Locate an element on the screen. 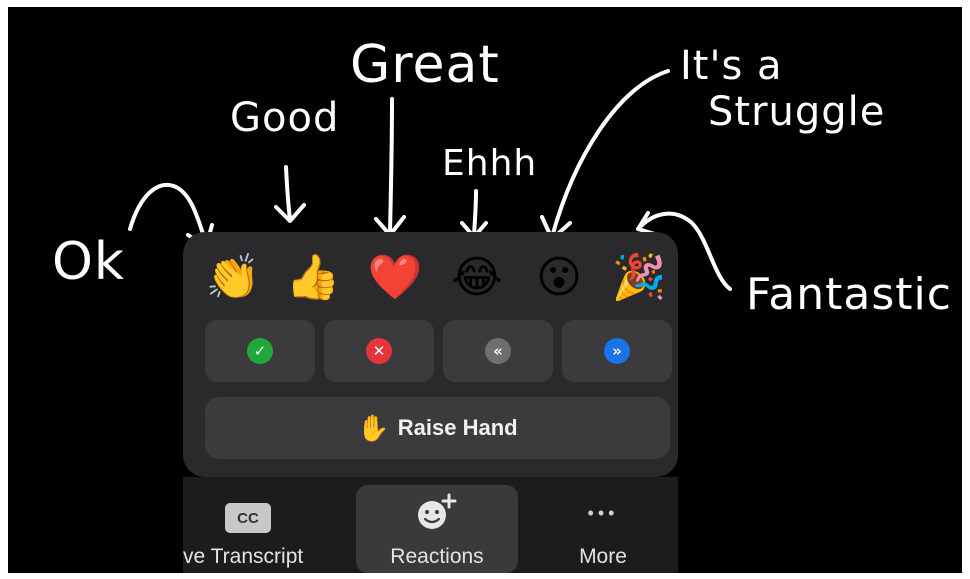  annotation-struggle-line2: Struggle is located at coordinates (797, 112).